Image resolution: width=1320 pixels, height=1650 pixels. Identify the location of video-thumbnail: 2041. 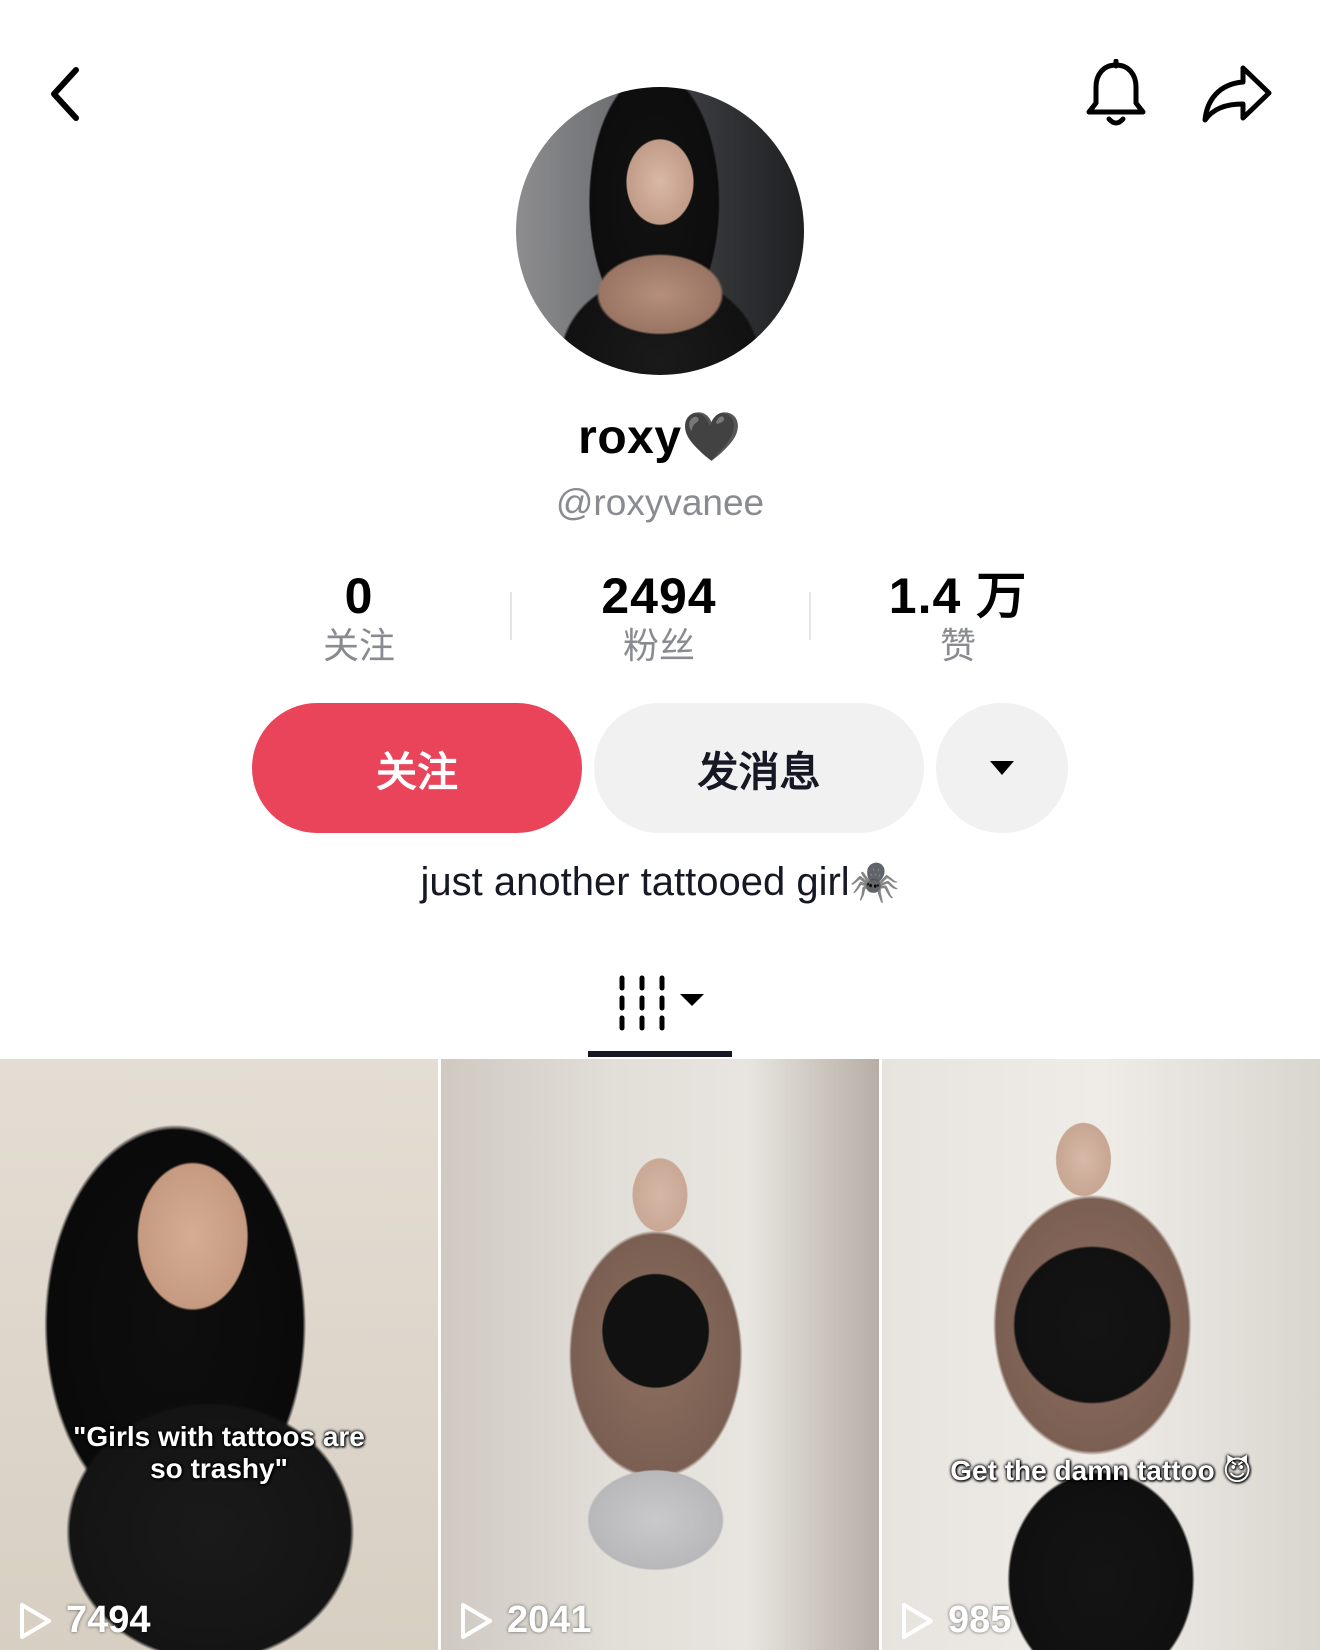
(660, 1354).